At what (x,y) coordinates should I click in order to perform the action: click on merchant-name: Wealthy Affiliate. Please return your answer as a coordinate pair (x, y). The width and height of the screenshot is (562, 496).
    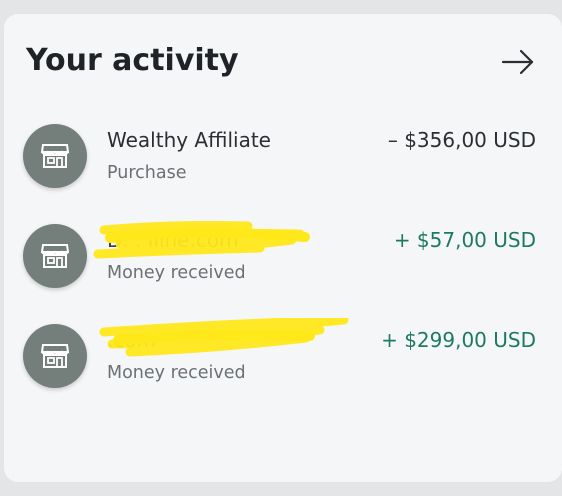
    Looking at the image, I should click on (189, 140).